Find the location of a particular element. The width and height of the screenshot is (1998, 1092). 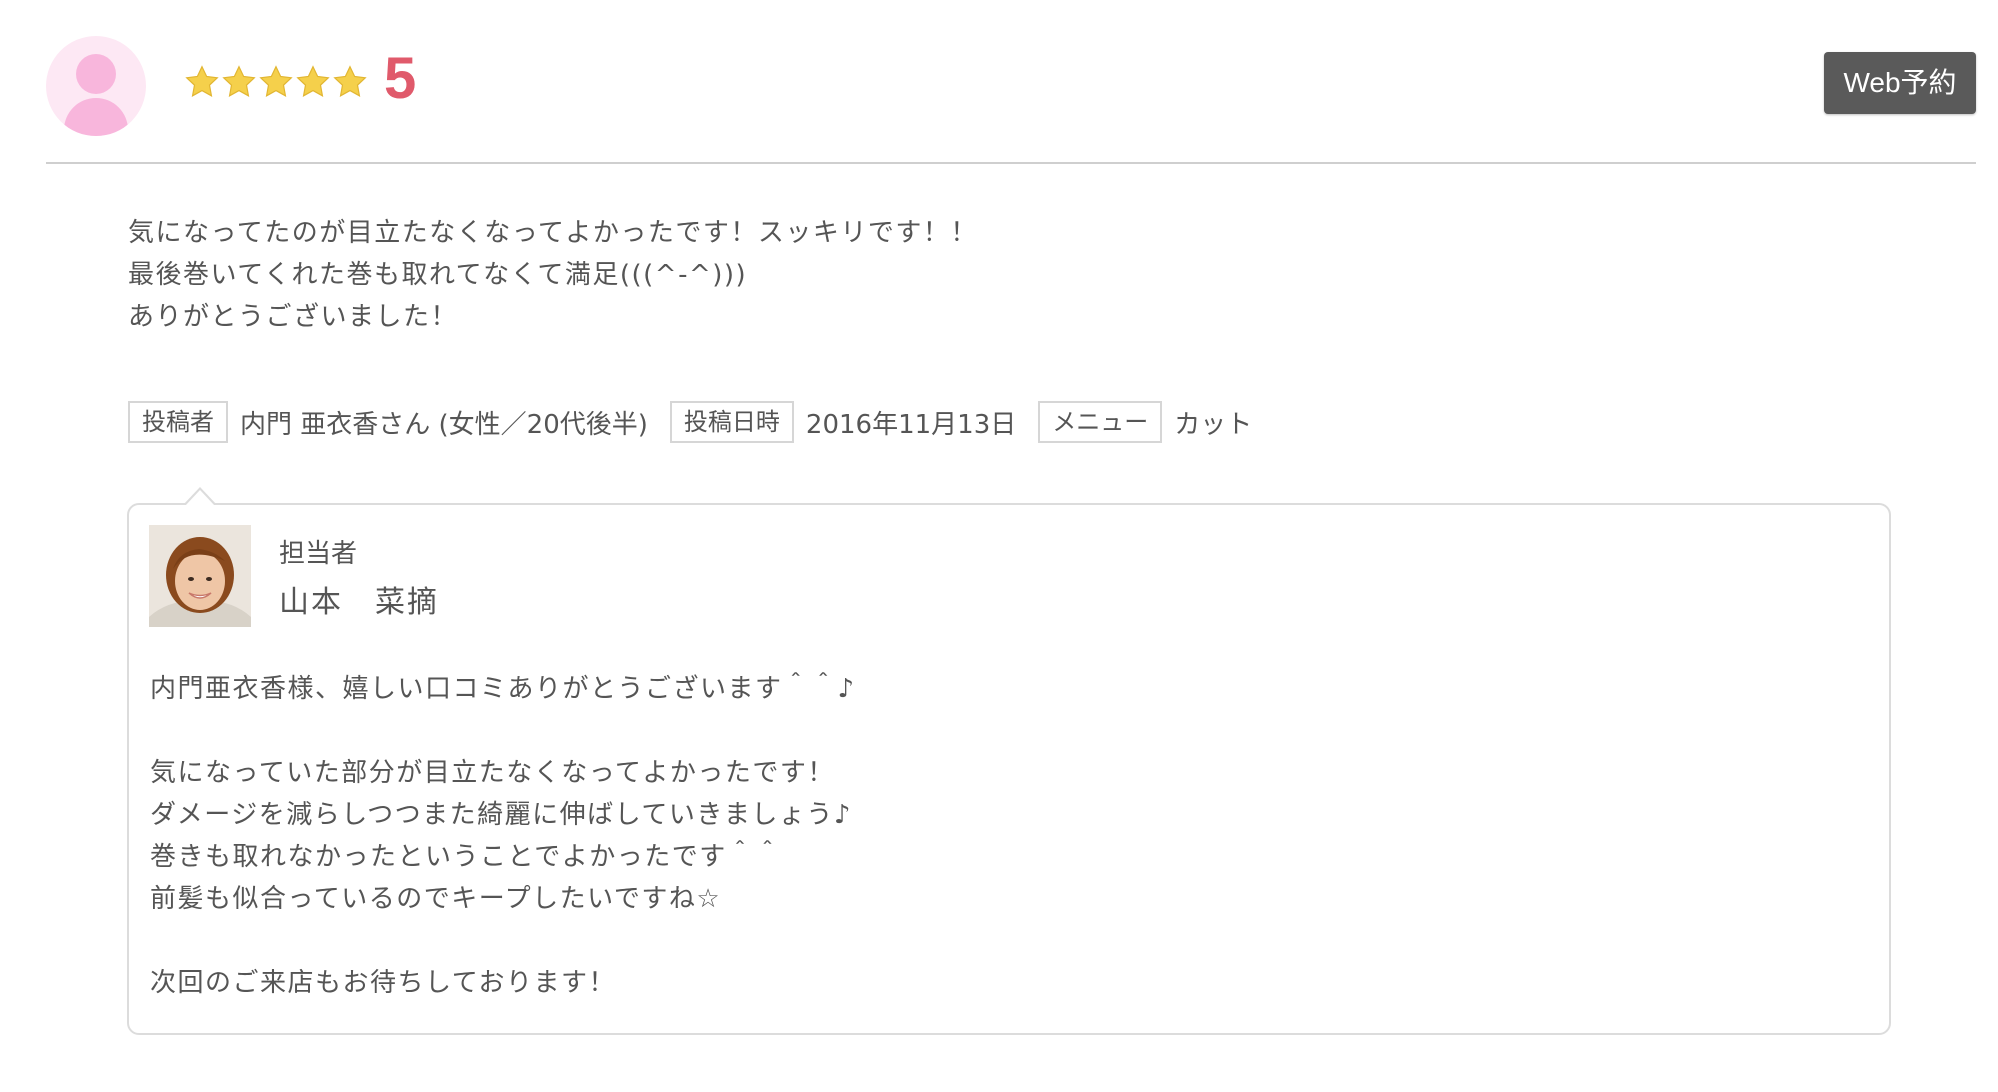

reply-line: 前髪も似合っているのでキープしたいですね☆ is located at coordinates (436, 899).